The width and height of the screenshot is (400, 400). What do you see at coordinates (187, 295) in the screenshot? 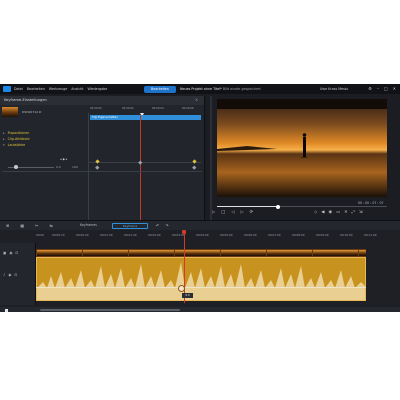
I see `volume-tooltip: 0.0` at bounding box center [187, 295].